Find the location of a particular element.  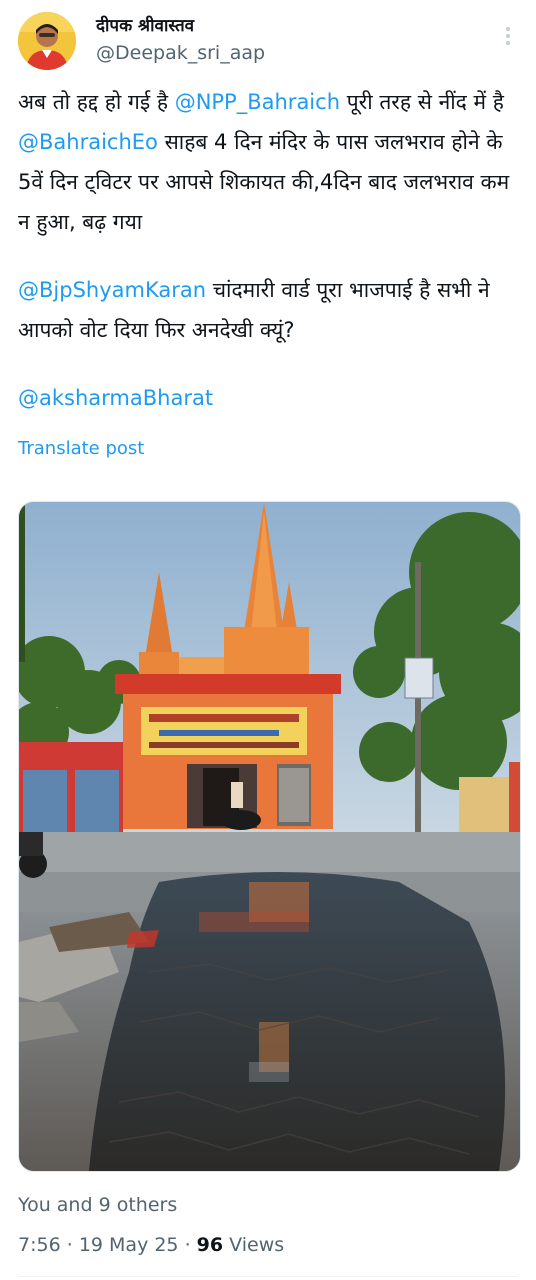

author-block: दीपक श्रीवास्तव @Deepak_sri_aap is located at coordinates (180, 40).